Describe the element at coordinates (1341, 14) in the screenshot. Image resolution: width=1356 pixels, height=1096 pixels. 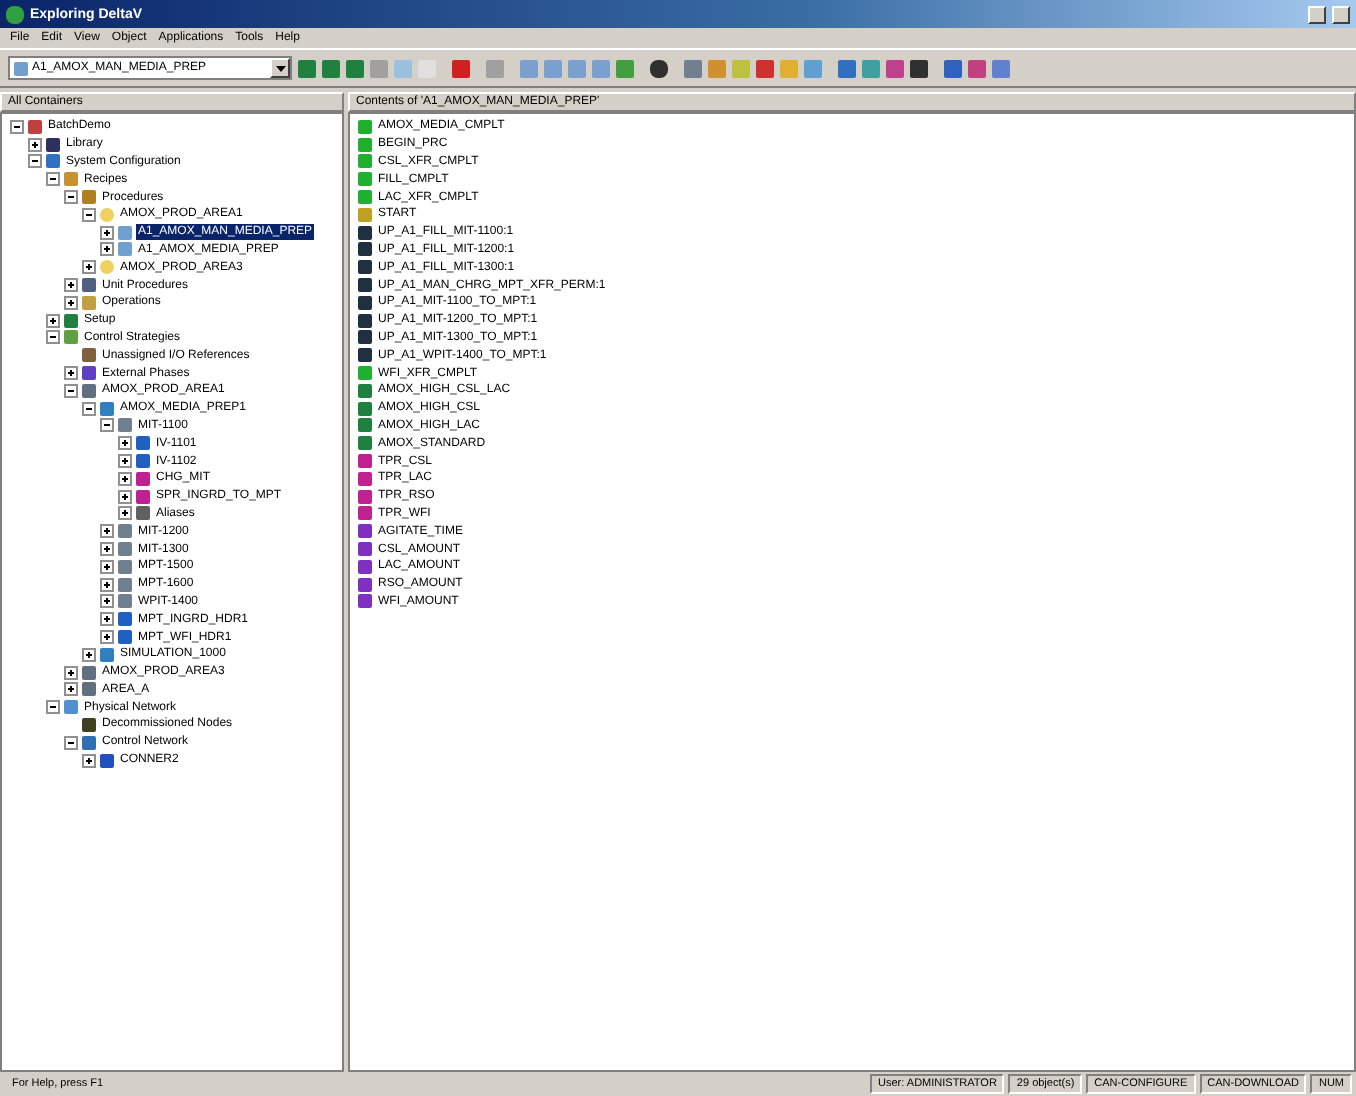
I see `close-button` at that location.